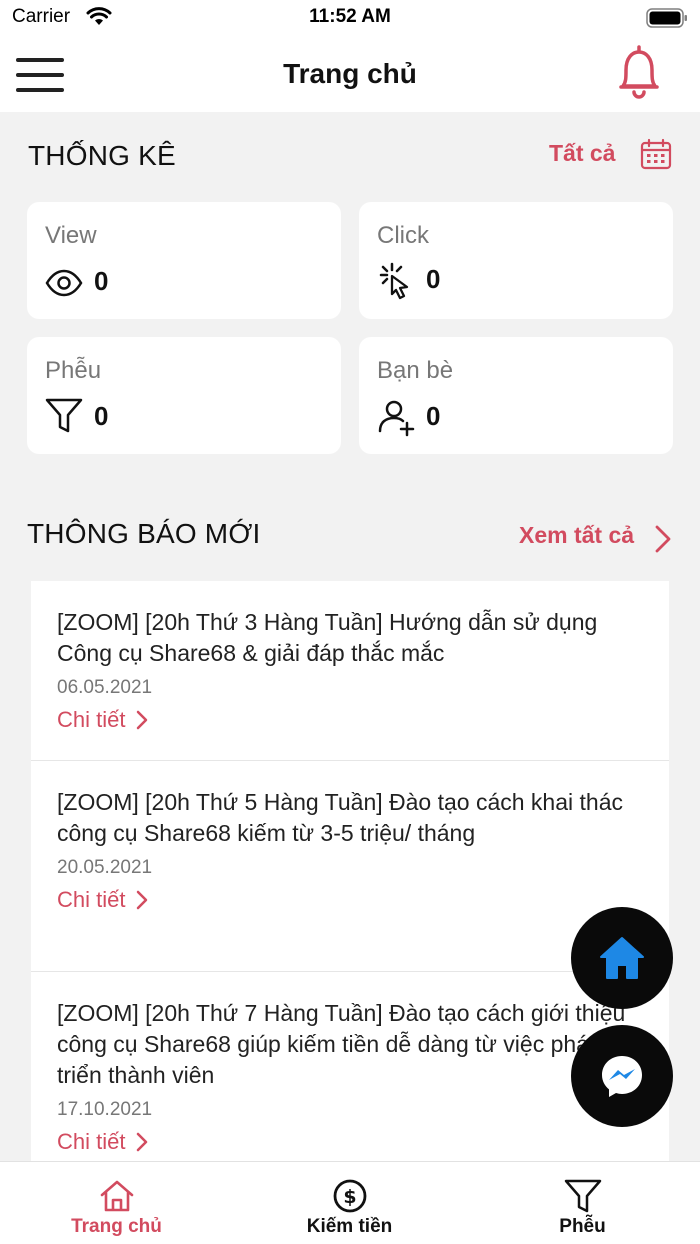  What do you see at coordinates (396, 418) in the screenshot?
I see `add-friend-icon` at bounding box center [396, 418].